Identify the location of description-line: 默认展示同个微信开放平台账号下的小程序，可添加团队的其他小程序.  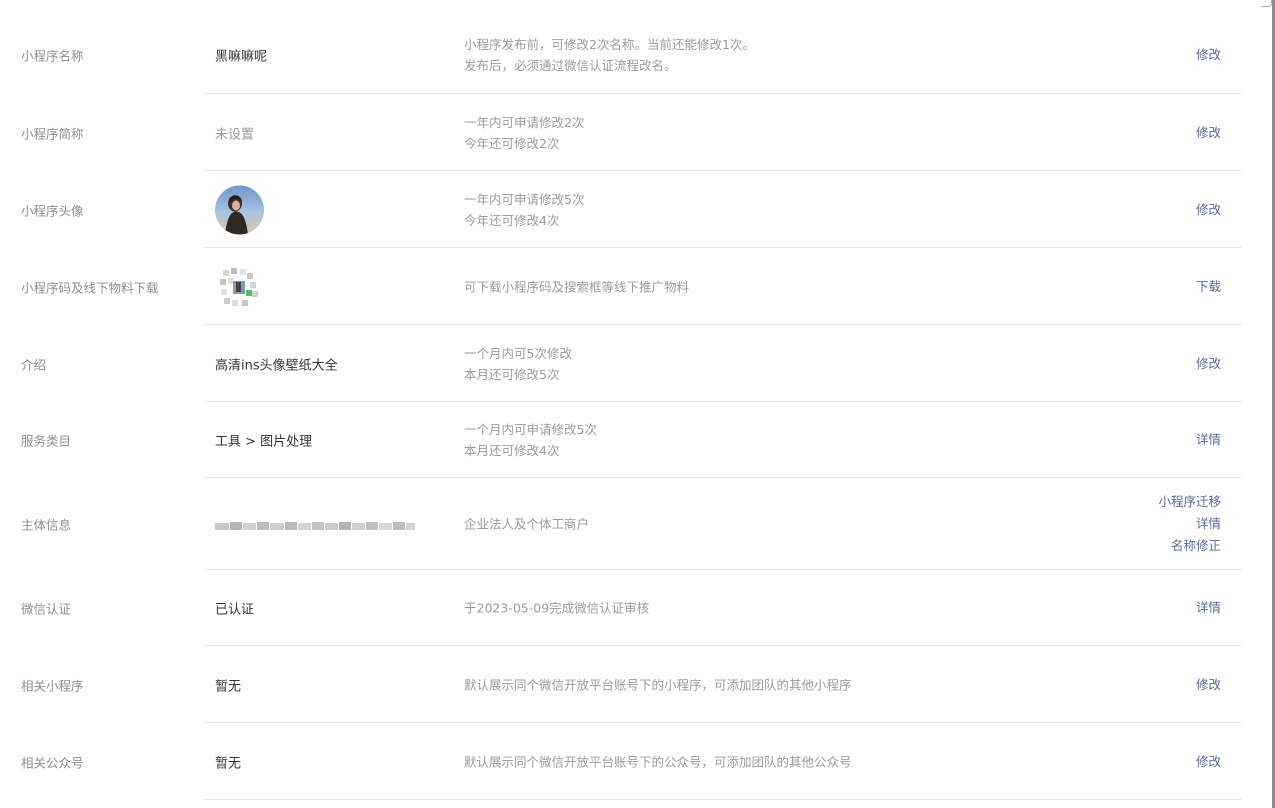
(658, 684).